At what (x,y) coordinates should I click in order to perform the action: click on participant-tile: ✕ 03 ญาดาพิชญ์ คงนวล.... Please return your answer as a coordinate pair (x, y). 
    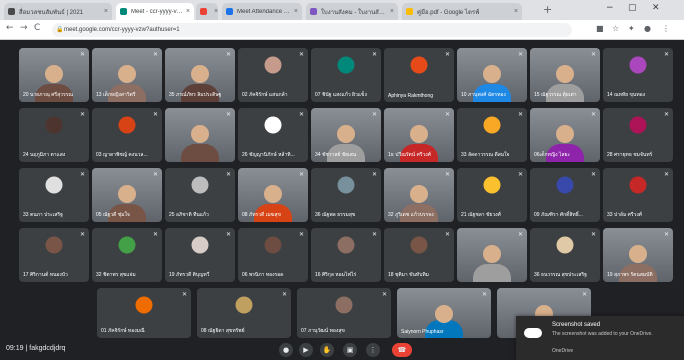
    Looking at the image, I should click on (127, 135).